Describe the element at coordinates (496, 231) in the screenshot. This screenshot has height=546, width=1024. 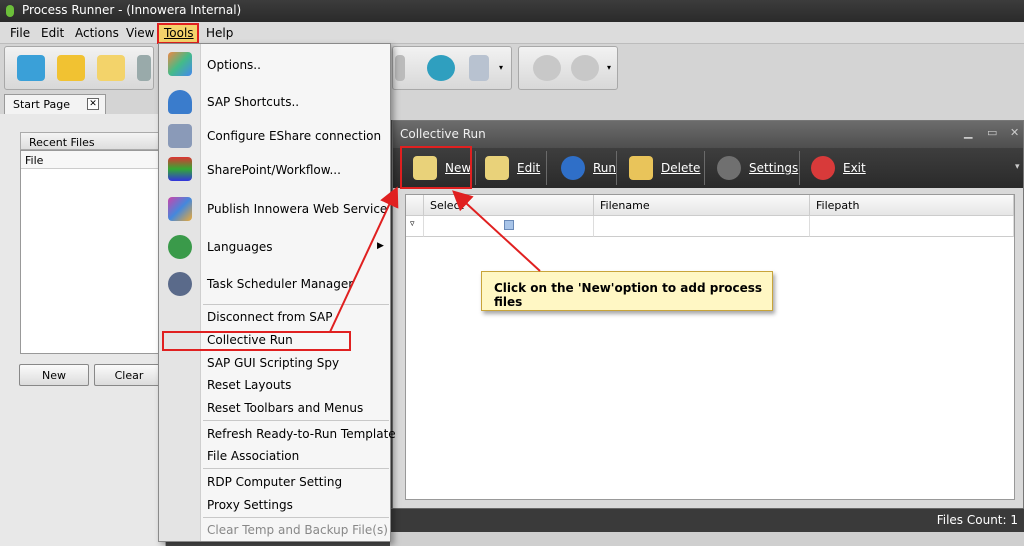
I see `arrow-callout-to-new` at that location.